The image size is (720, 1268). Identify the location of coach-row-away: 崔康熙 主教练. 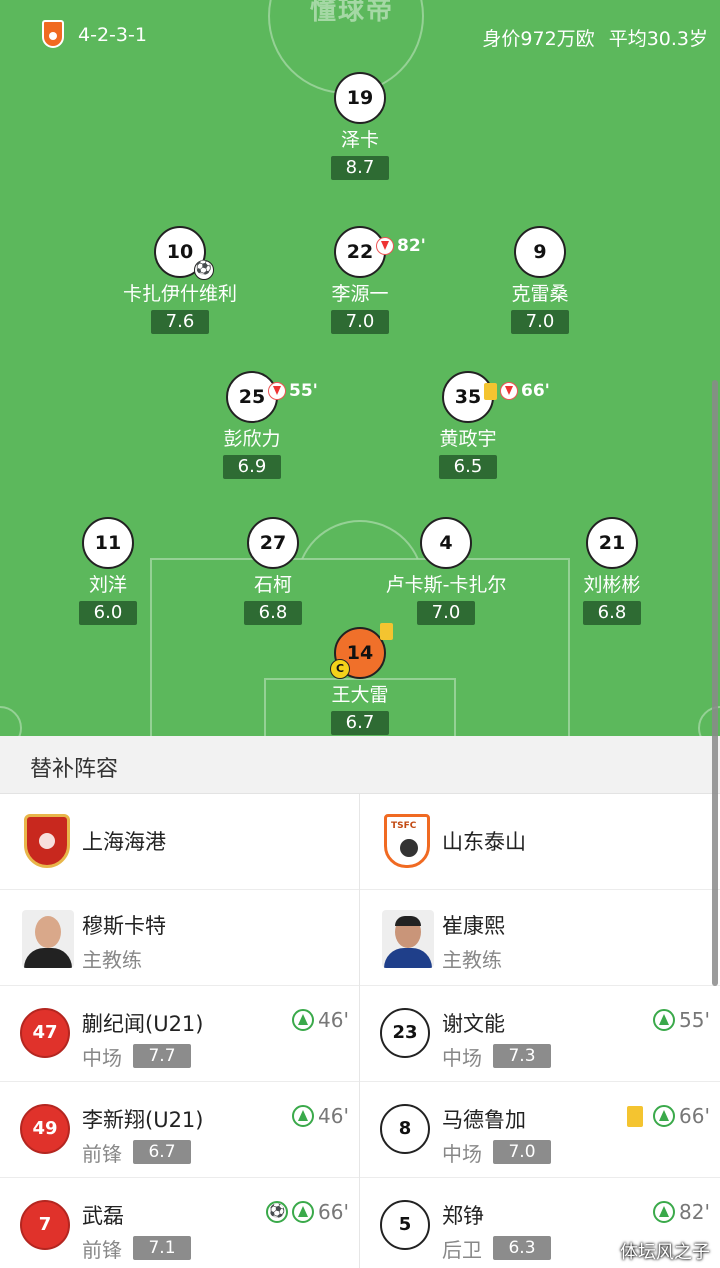
(540, 938).